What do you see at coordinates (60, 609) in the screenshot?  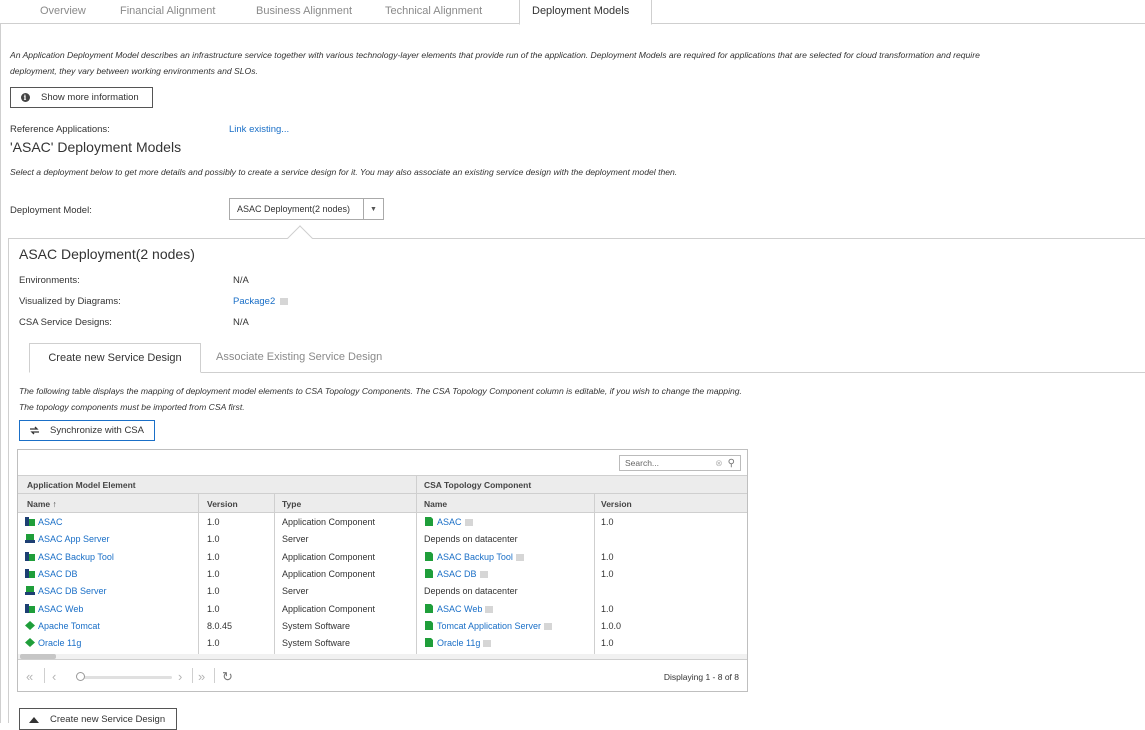 I see `row-name-link: ASAC Web` at bounding box center [60, 609].